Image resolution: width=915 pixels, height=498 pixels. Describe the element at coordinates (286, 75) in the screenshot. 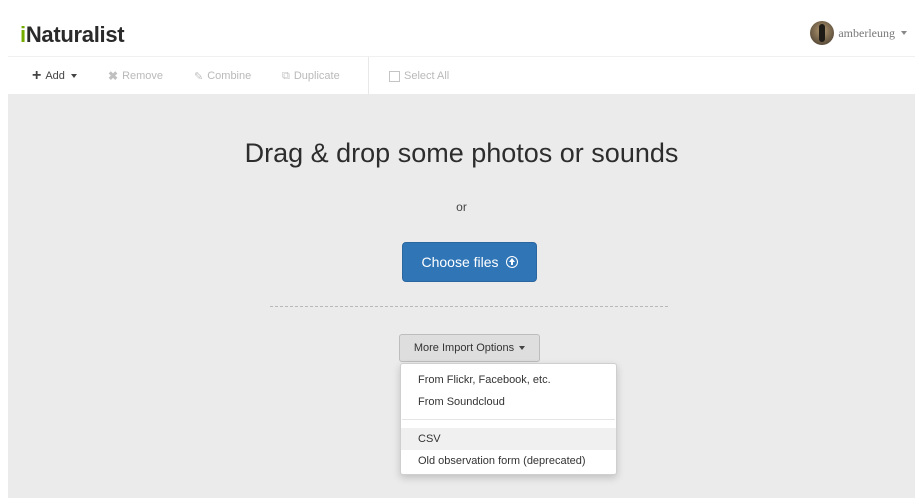

I see `copy-icon: ⧉` at that location.